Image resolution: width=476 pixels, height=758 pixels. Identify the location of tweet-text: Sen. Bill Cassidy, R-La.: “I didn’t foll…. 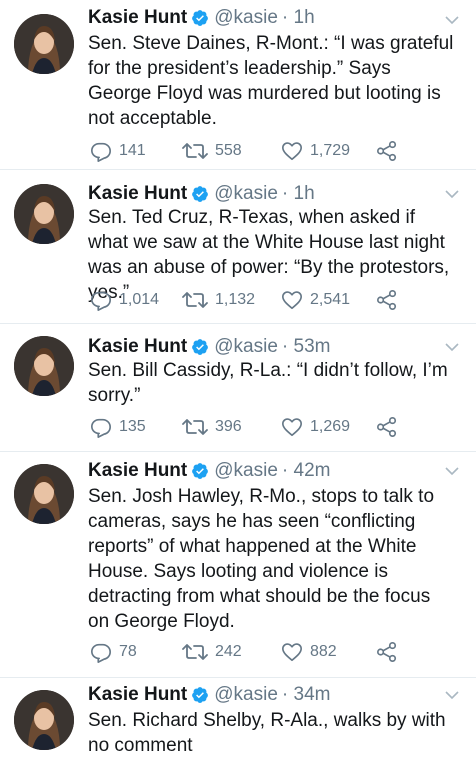
(268, 383).